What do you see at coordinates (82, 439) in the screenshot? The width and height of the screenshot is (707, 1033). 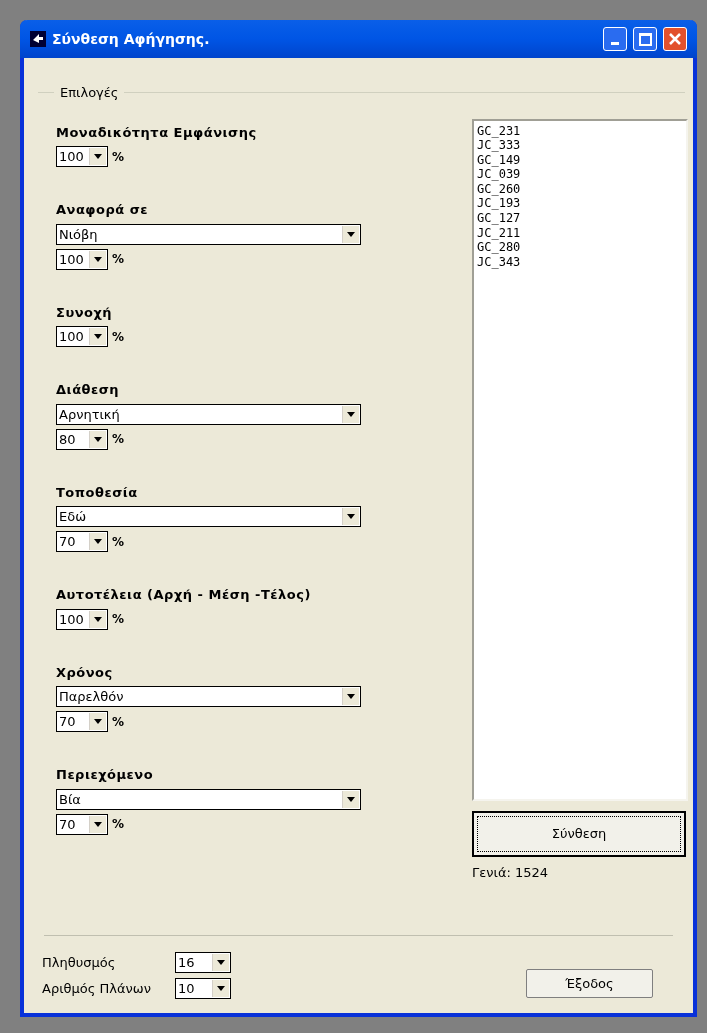 I see `dropdown: 80` at bounding box center [82, 439].